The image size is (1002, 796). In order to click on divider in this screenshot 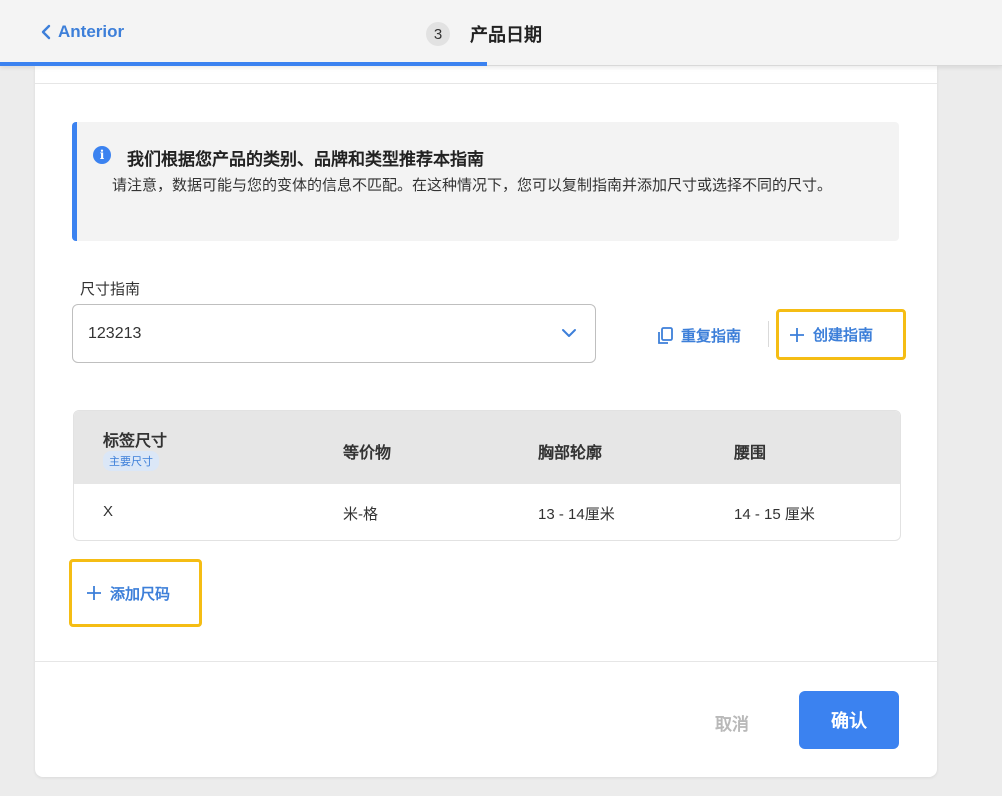, I will do `click(486, 83)`.